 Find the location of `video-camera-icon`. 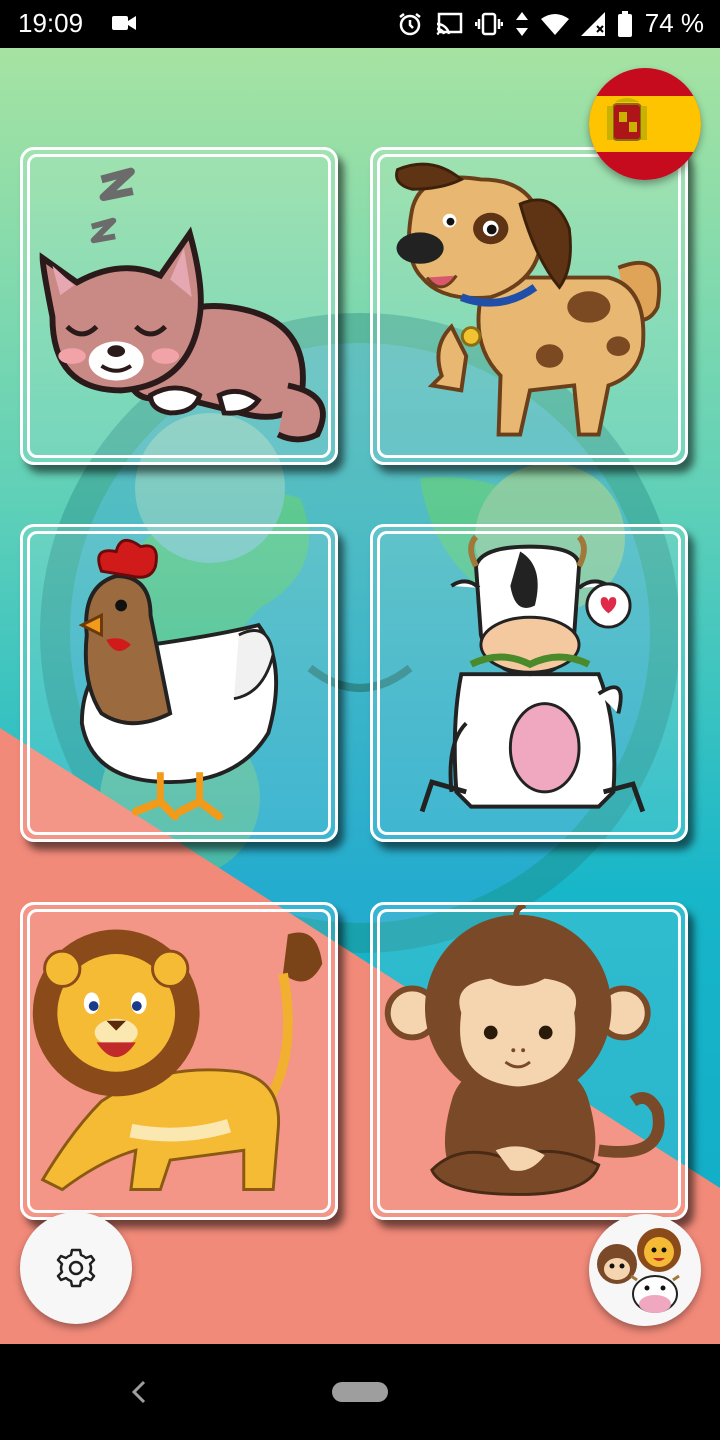

video-camera-icon is located at coordinates (124, 25).